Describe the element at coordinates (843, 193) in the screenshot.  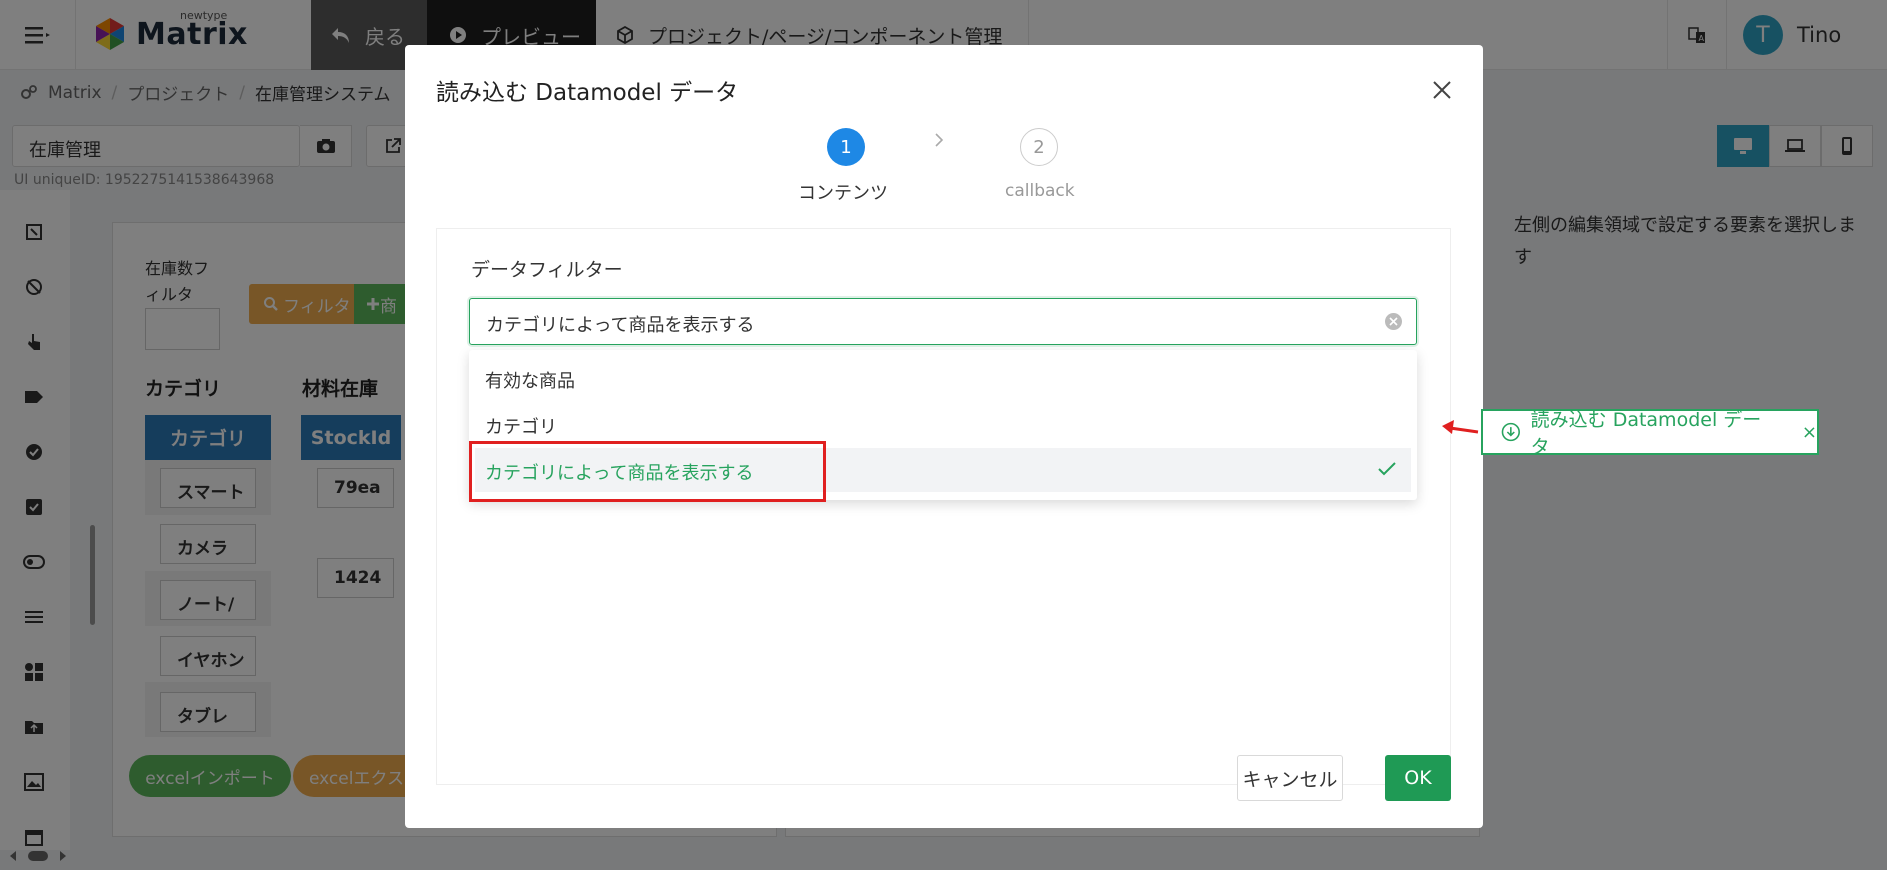
I see `step-1-label: コンテンツ` at that location.